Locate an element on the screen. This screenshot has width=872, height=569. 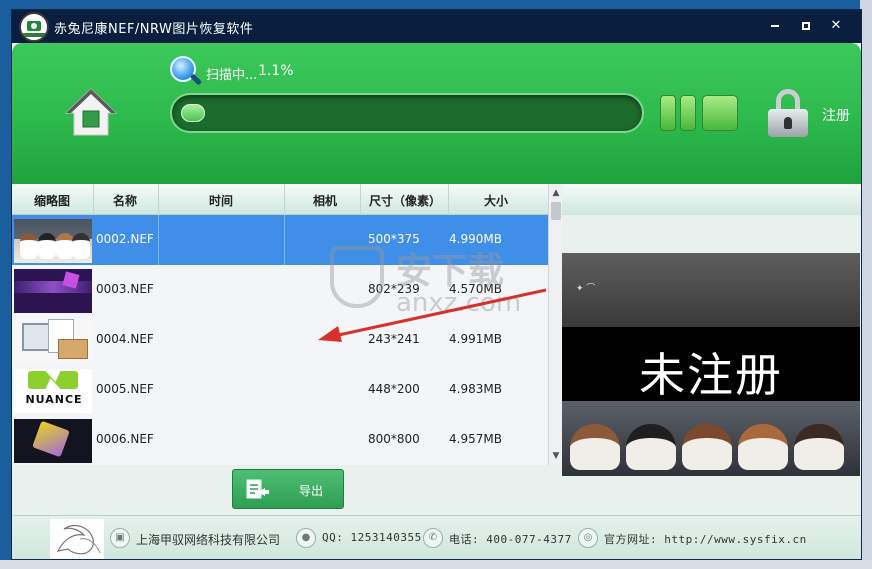
thumbnail-logo-text: NUANCE is located at coordinates (54, 399).